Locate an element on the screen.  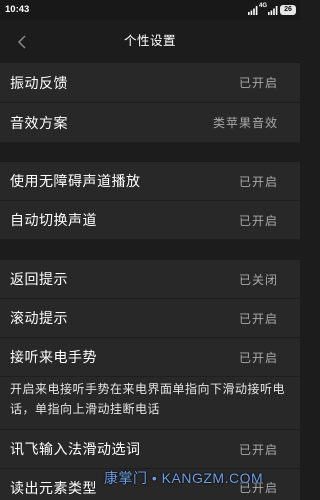
header: 个性设置 is located at coordinates (150, 41).